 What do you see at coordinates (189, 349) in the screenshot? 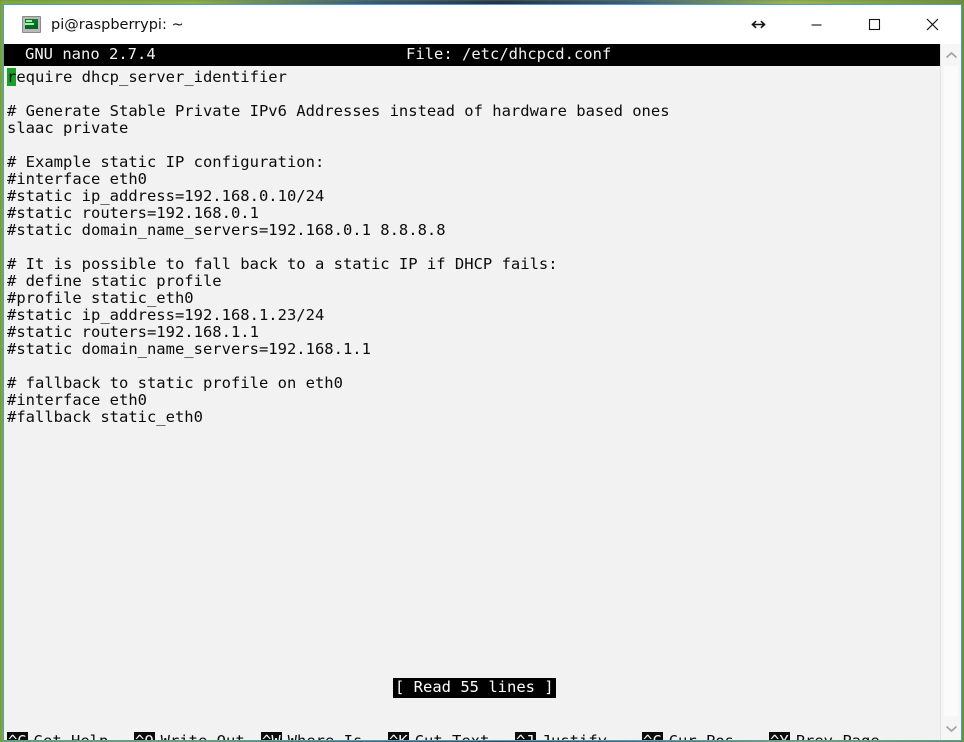
I see `editor-line: #static domain_name_servers=192.168.1.1` at bounding box center [189, 349].